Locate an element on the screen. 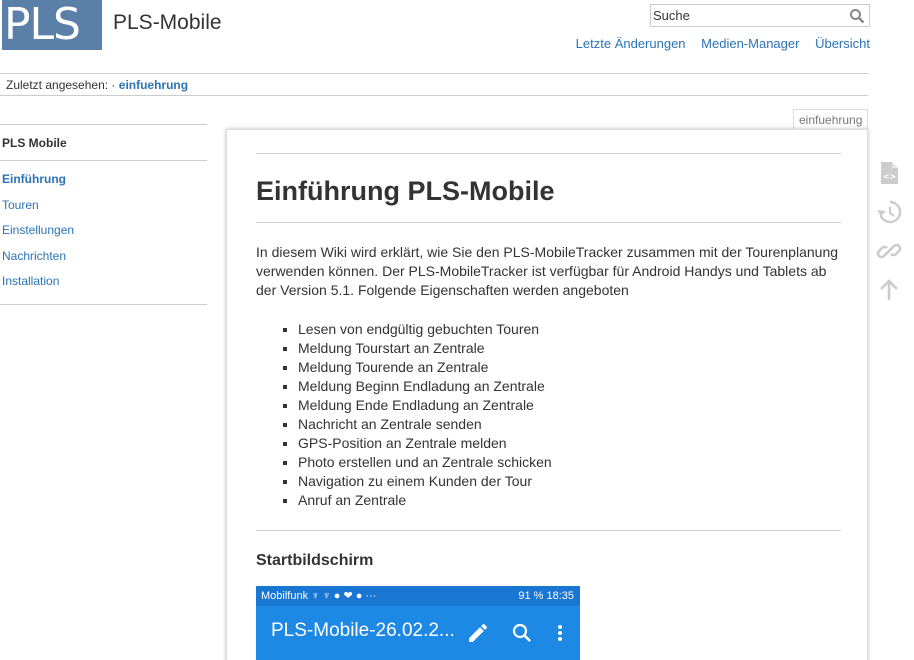  list-item: Anruf an Zentrale is located at coordinates (569, 500).